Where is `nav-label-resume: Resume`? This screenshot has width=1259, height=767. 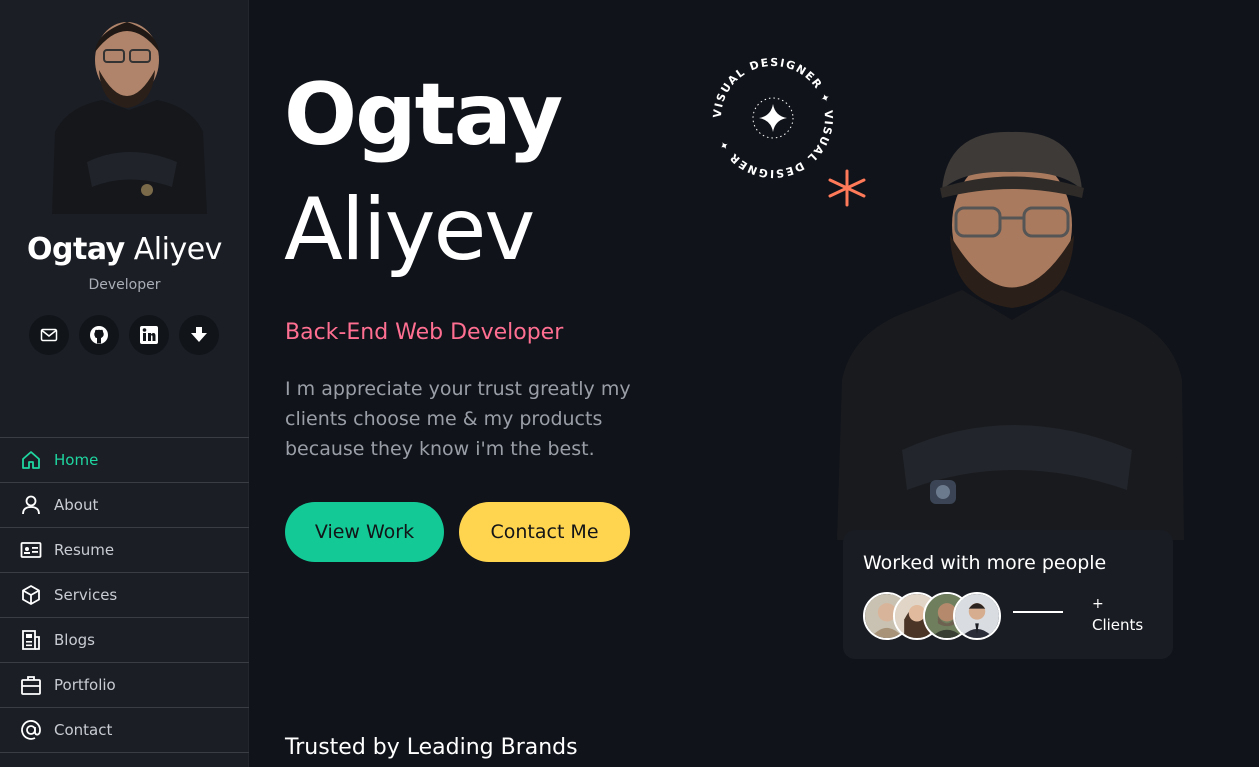 nav-label-resume: Resume is located at coordinates (84, 550).